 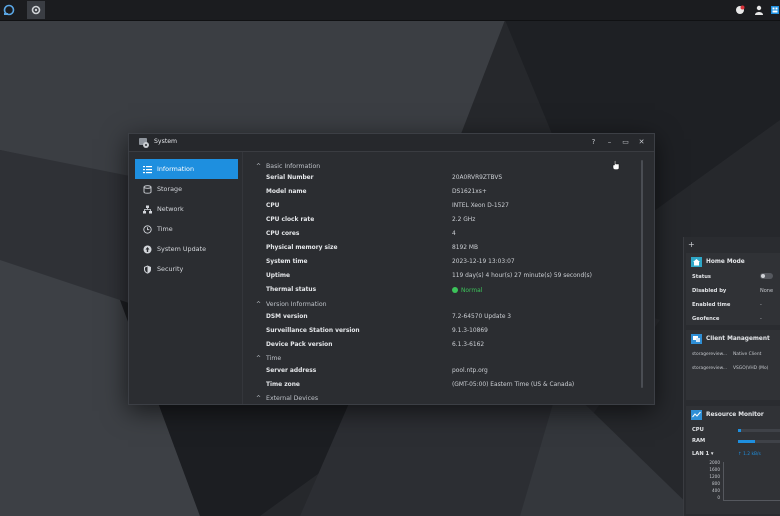 I want to click on sidebar-item-network: Network, so click(x=186, y=209).